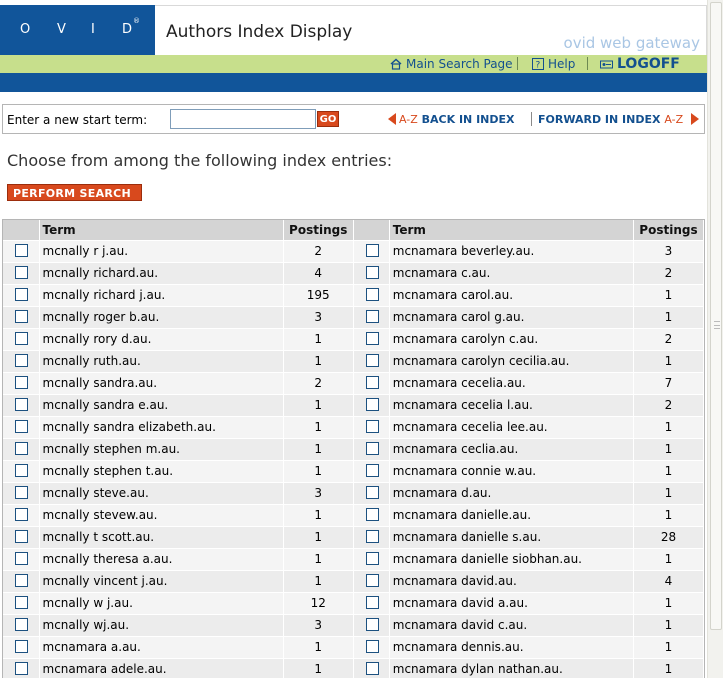  I want to click on term-cell: mcnally sandra elizabeth.au., so click(161, 426).